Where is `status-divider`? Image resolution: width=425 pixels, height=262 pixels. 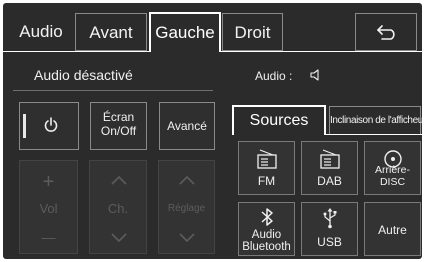 status-divider is located at coordinates (113, 90).